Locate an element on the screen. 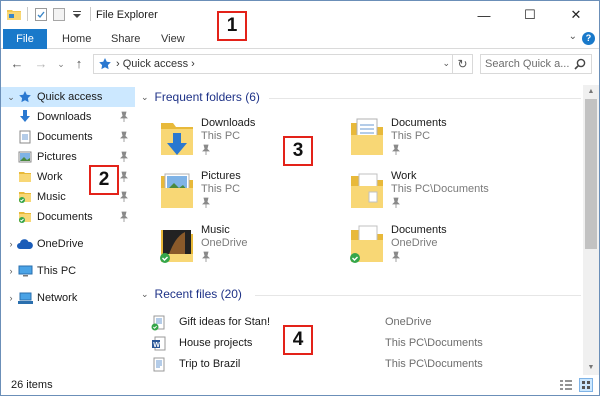 The height and width of the screenshot is (396, 600). group-title: Recent files (20) is located at coordinates (198, 294).